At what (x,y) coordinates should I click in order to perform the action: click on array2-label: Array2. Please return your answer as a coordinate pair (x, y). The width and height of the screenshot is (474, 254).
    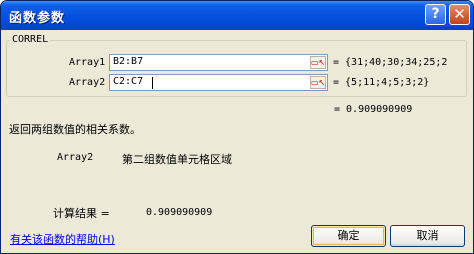
    Looking at the image, I should click on (87, 82).